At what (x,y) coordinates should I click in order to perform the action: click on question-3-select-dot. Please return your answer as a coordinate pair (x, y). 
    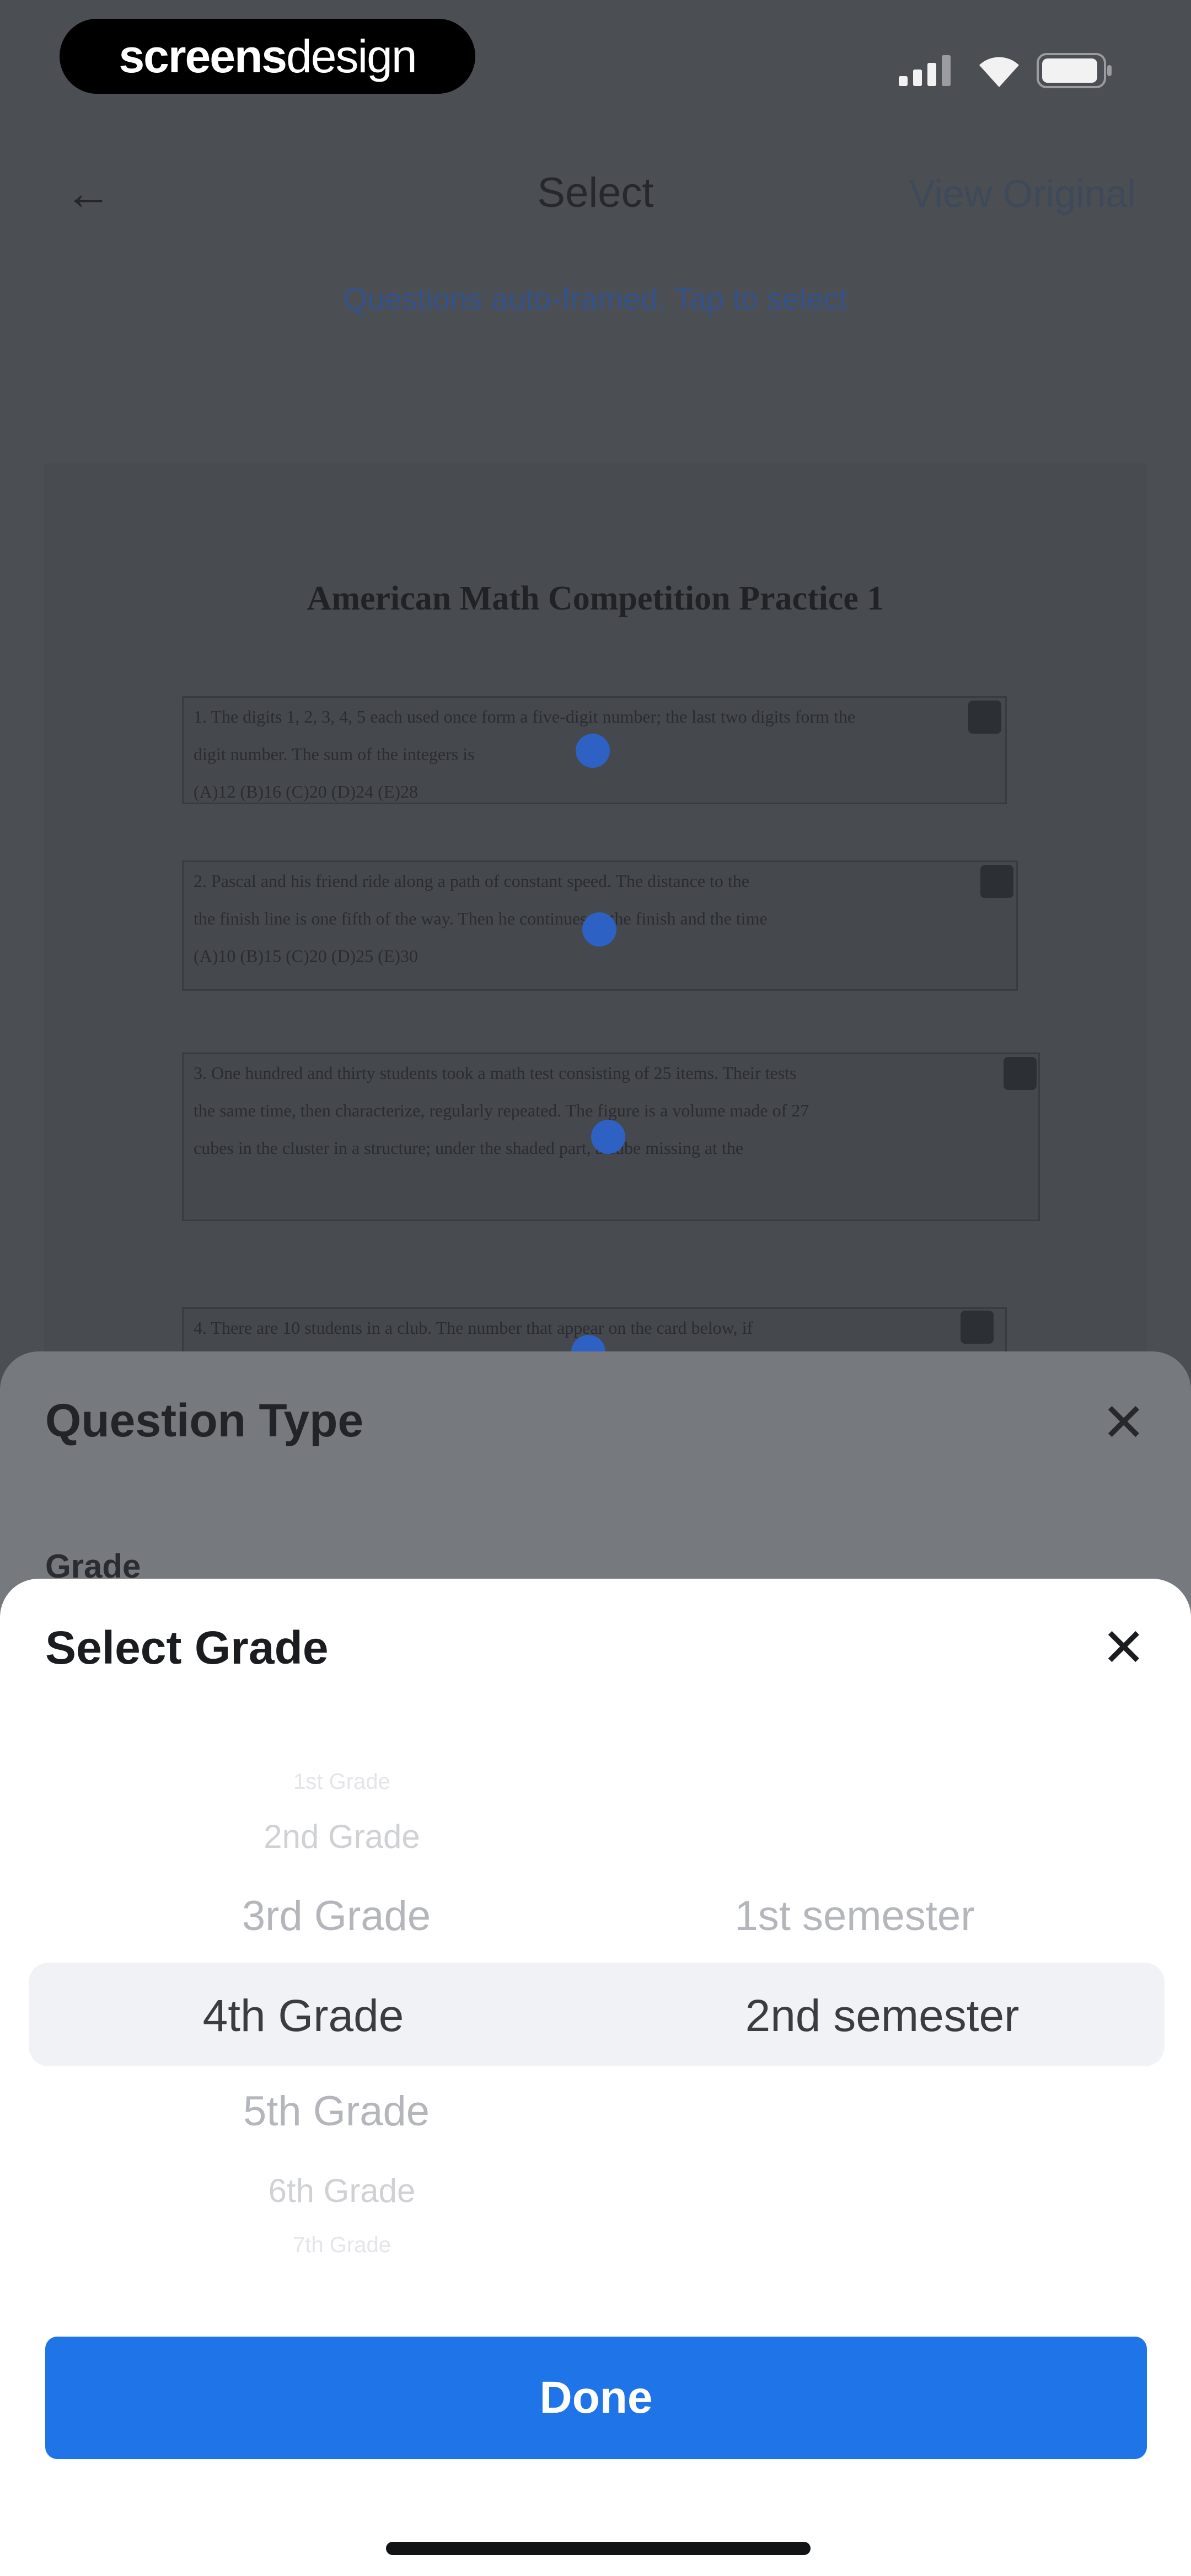
    Looking at the image, I should click on (608, 1137).